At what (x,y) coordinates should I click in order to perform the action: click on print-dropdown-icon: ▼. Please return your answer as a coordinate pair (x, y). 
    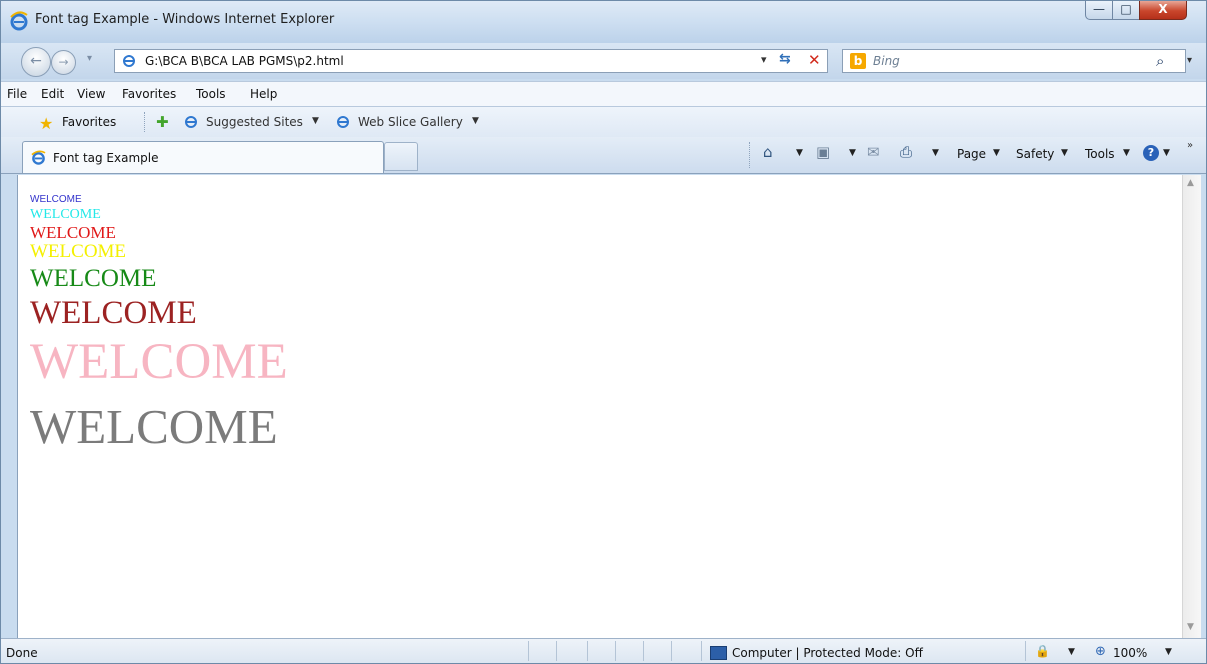
    Looking at the image, I should click on (935, 153).